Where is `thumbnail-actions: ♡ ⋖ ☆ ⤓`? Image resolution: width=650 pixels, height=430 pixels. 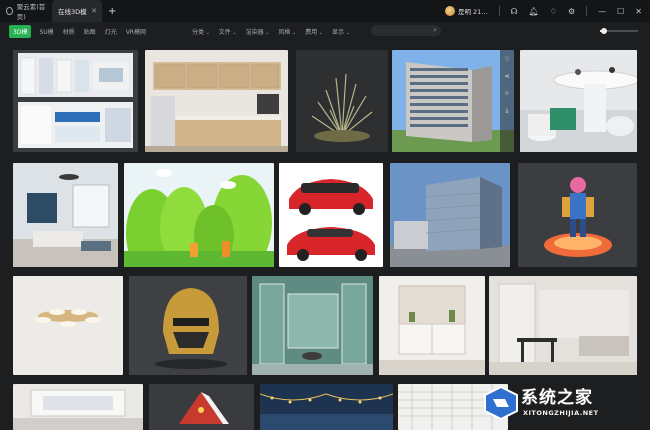
thumbnail-actions: ♡ ⋖ ☆ ⤓ is located at coordinates (507, 101).